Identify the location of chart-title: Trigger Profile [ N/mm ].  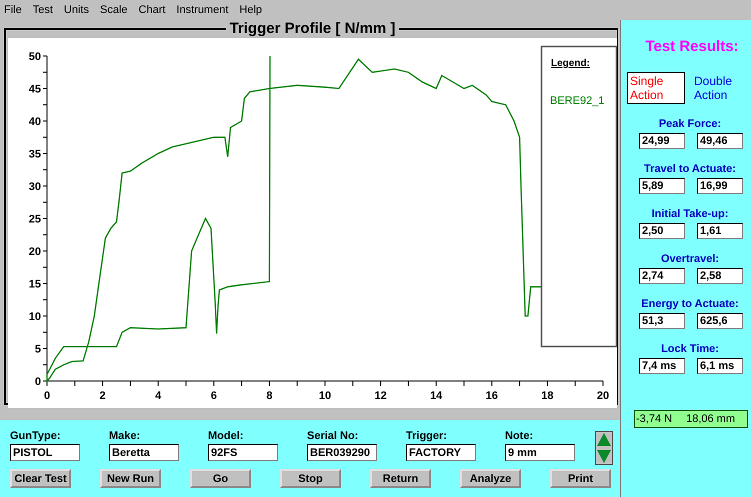
(312, 29).